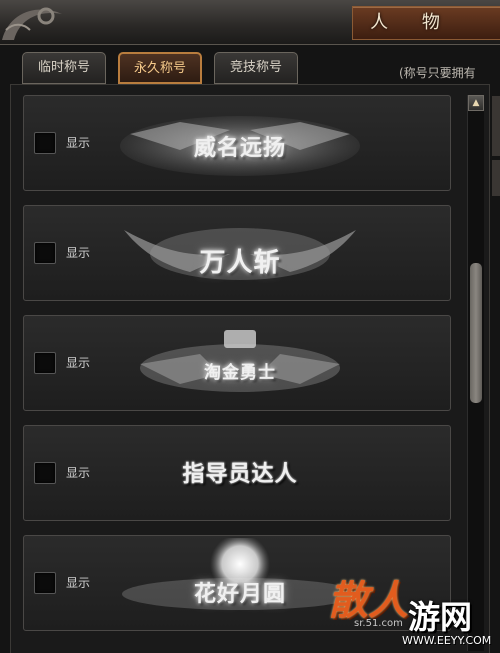  Describe the element at coordinates (447, 640) in the screenshot. I see `watermark-url: WWW.EEYY.COM` at that location.